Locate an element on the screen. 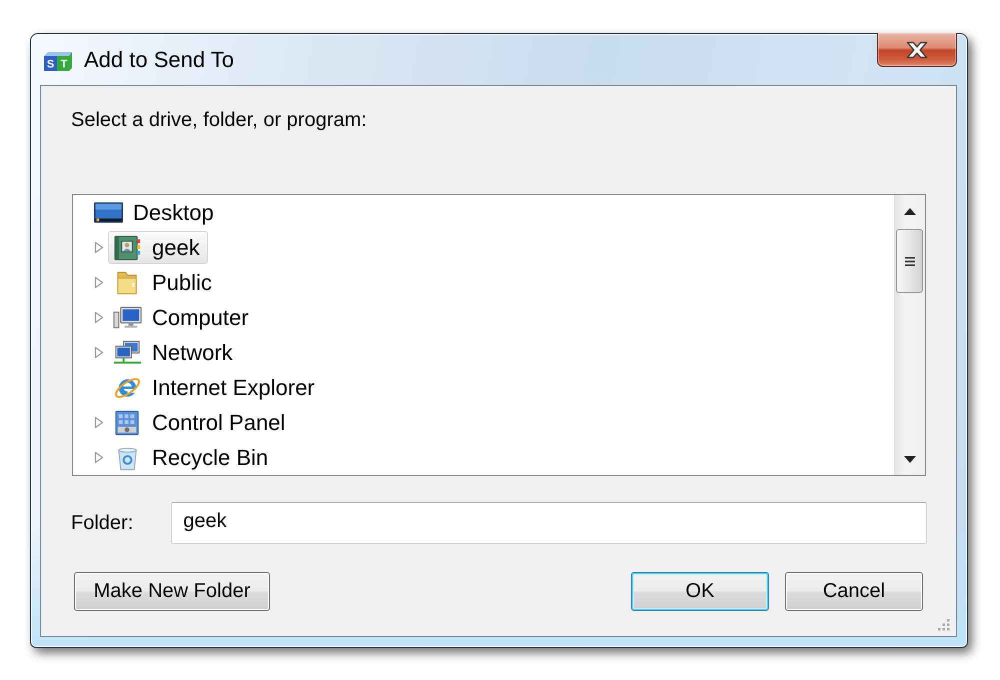 This screenshot has height=680, width=1000. close-icon is located at coordinates (917, 49).